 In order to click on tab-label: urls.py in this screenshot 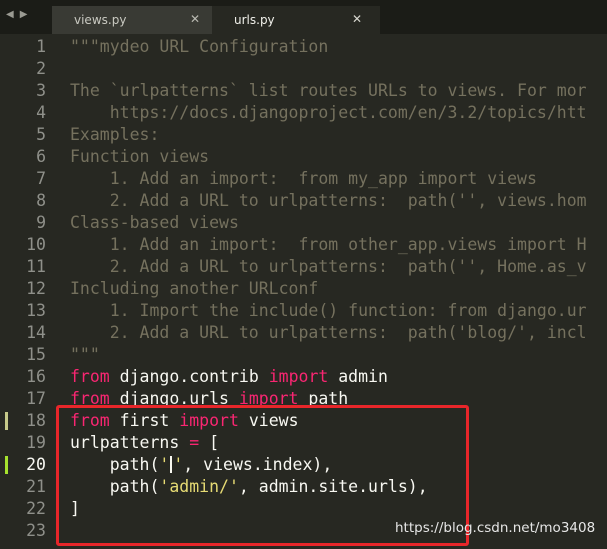, I will do `click(254, 20)`.